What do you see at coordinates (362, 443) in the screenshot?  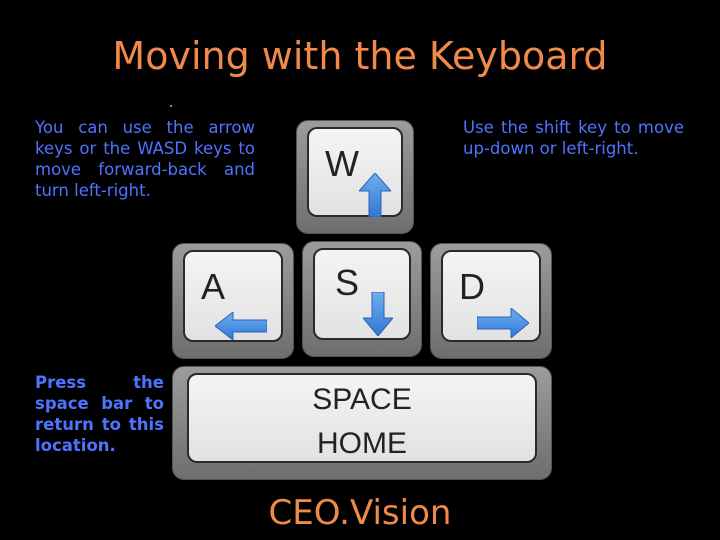 I see `home-label: HOME` at bounding box center [362, 443].